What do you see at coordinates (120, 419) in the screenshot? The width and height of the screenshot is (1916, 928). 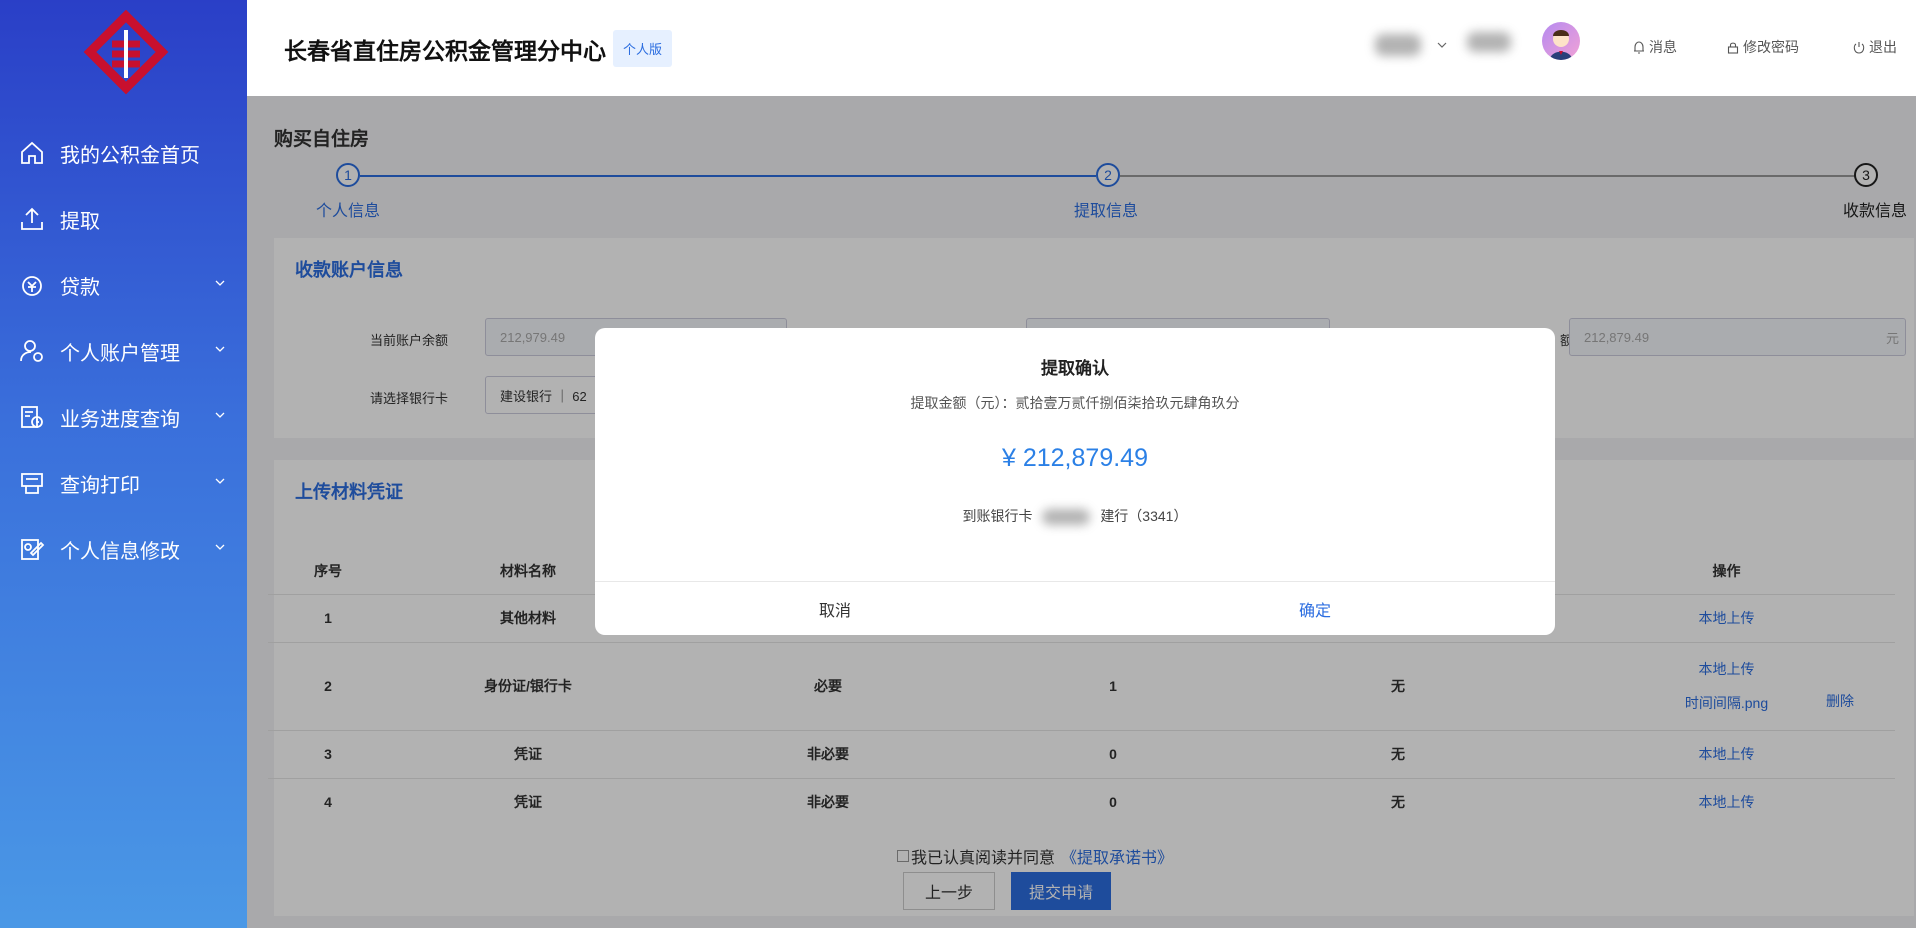 I see `sidebar-item-label: 业务进度查询` at bounding box center [120, 419].